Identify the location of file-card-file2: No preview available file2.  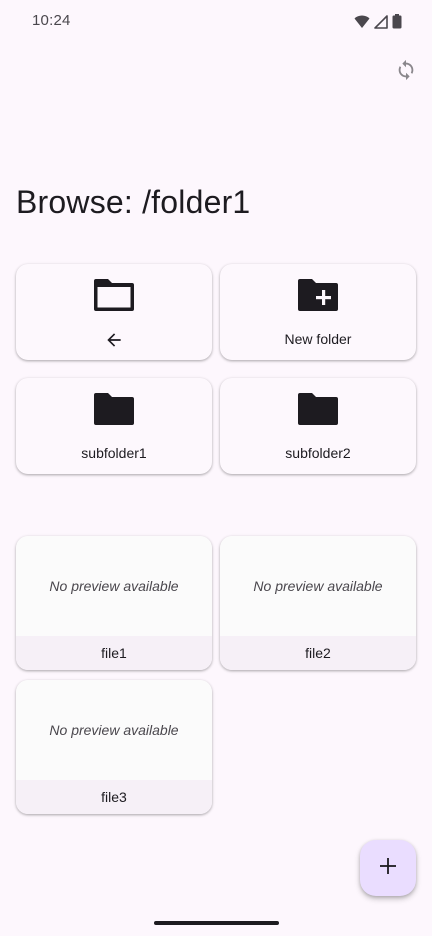
(318, 603).